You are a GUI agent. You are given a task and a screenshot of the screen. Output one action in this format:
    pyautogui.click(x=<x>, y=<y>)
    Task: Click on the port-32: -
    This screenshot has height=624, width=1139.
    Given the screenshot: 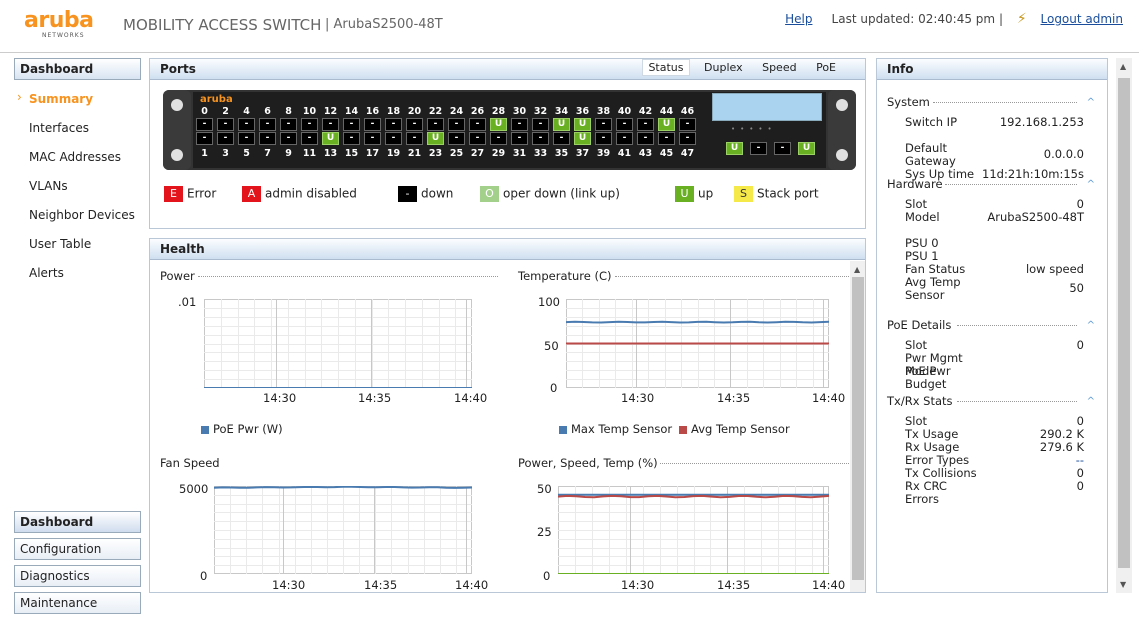 What is the action you would take?
    pyautogui.click(x=540, y=124)
    